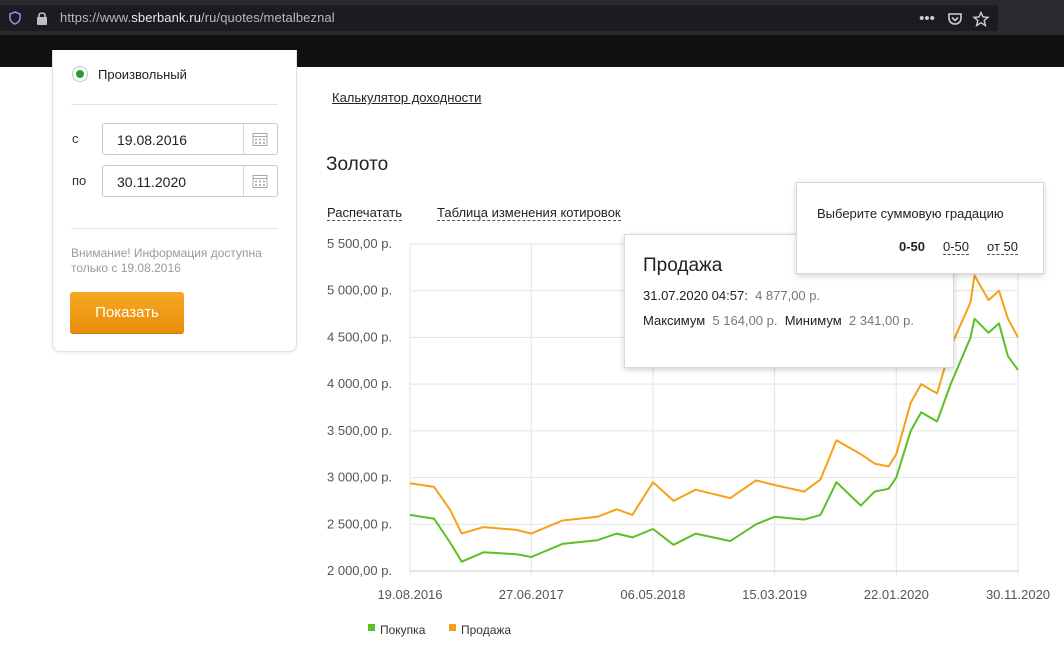  Describe the element at coordinates (359, 243) in the screenshot. I see `y-tick-label: 5 500,00 р.` at that location.